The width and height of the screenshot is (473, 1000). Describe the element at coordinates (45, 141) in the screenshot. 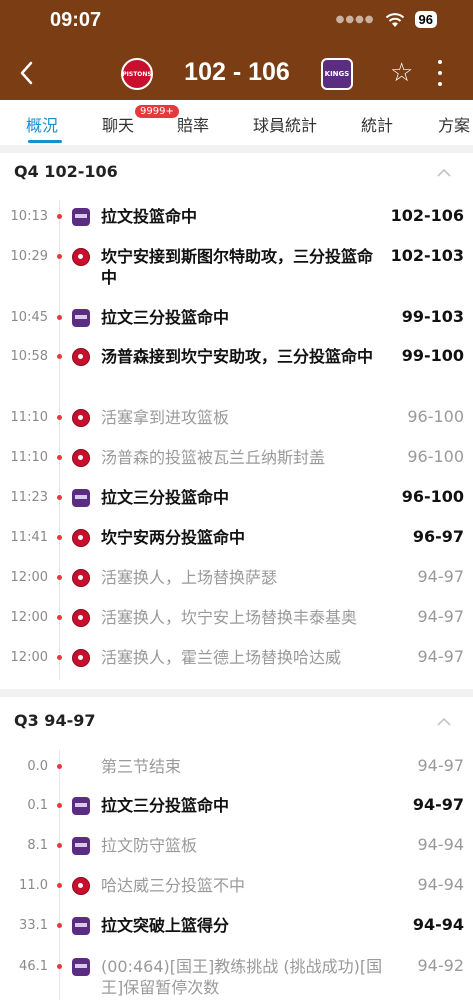

I see `active-tab-indicator` at that location.